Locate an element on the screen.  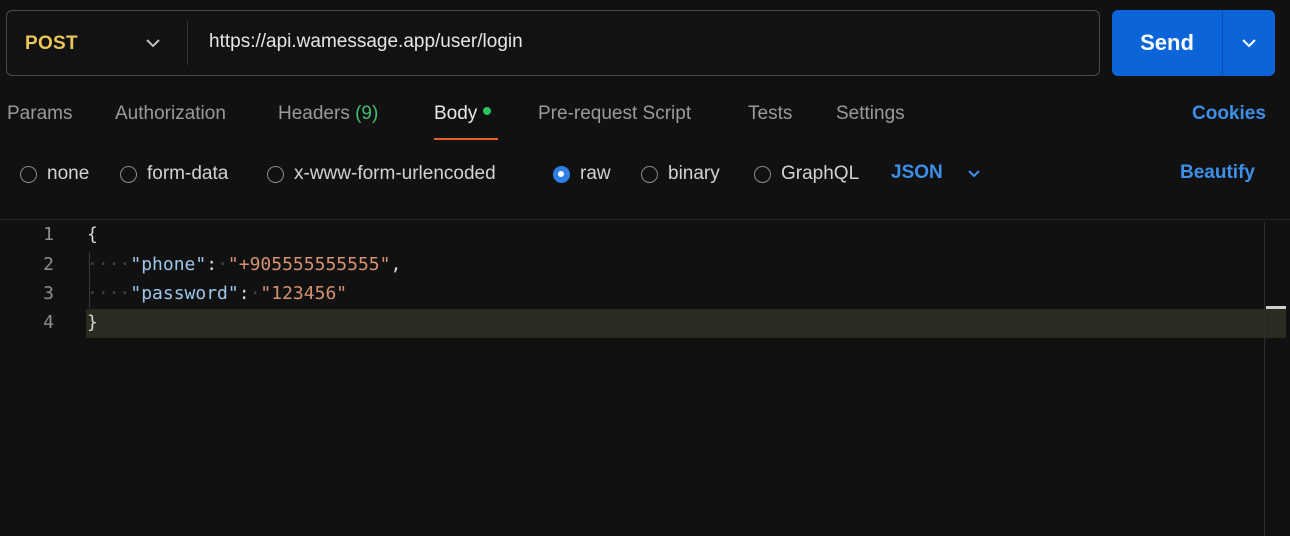
line-number: 3 is located at coordinates (48, 293).